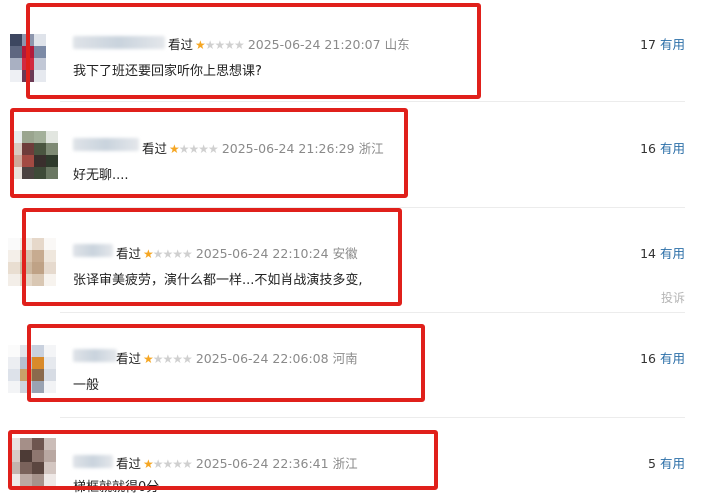 The image size is (717, 495). I want to click on vote-count: 17 有用, so click(662, 44).